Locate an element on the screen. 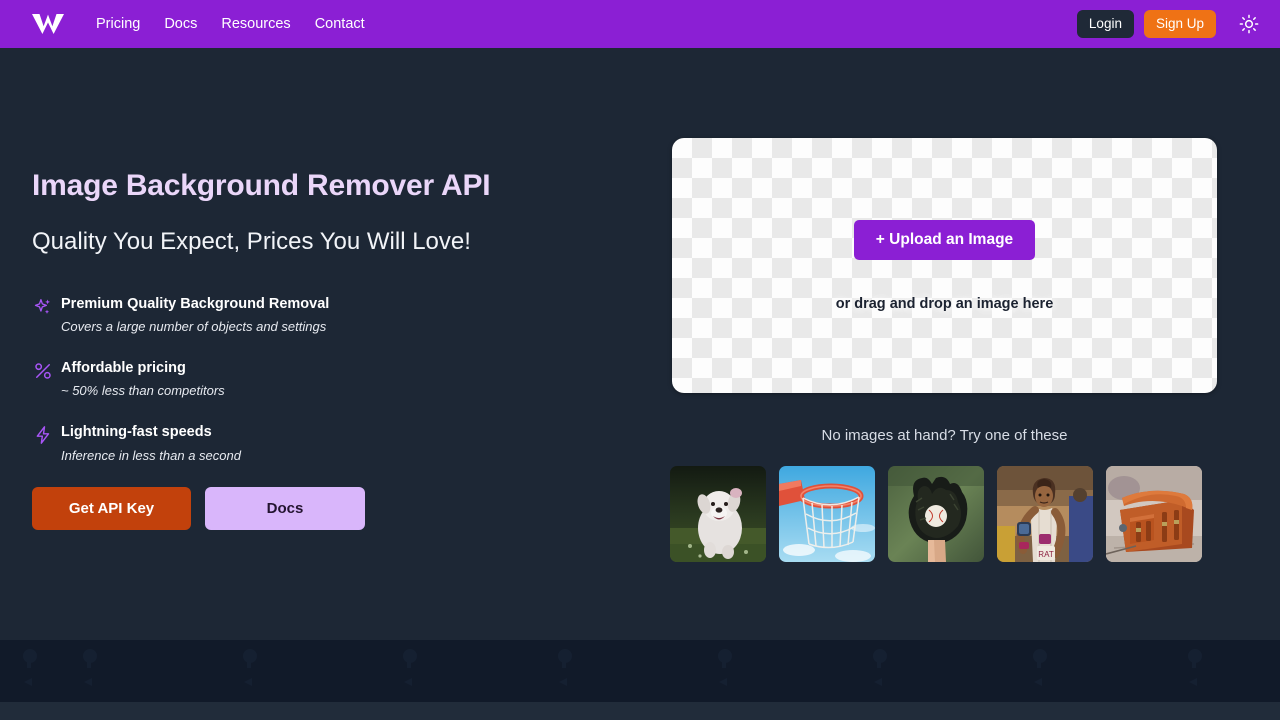 The height and width of the screenshot is (720, 1280). sample-baseball-glove-thumbnail is located at coordinates (936, 514).